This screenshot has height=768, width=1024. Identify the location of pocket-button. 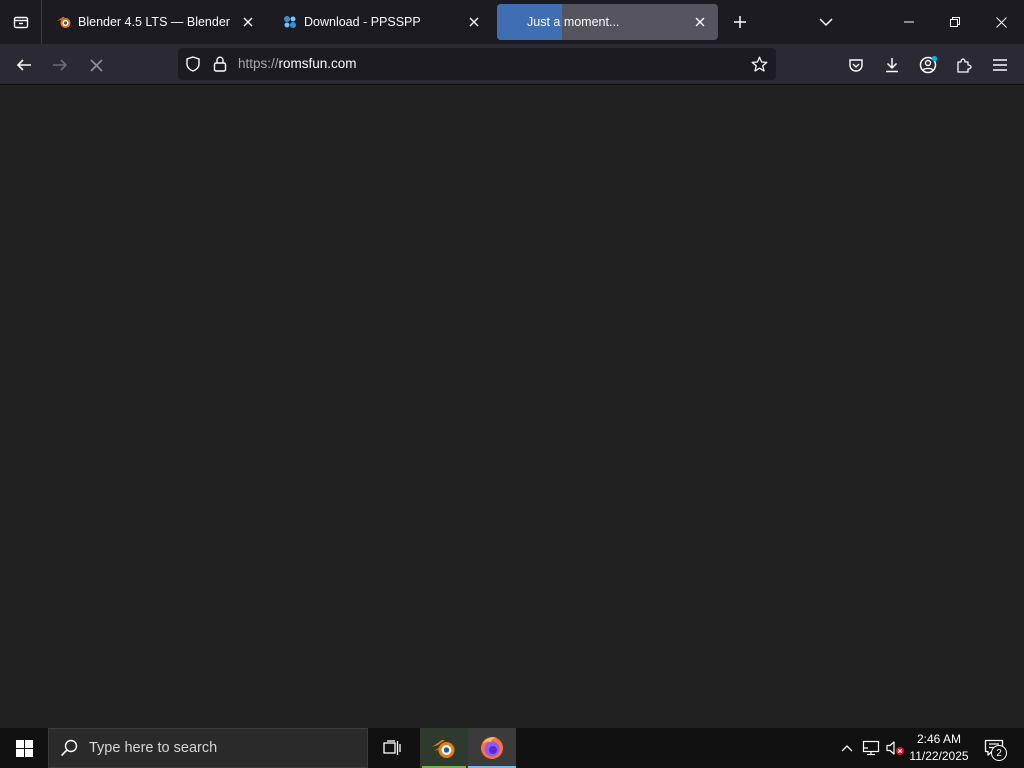
(856, 65).